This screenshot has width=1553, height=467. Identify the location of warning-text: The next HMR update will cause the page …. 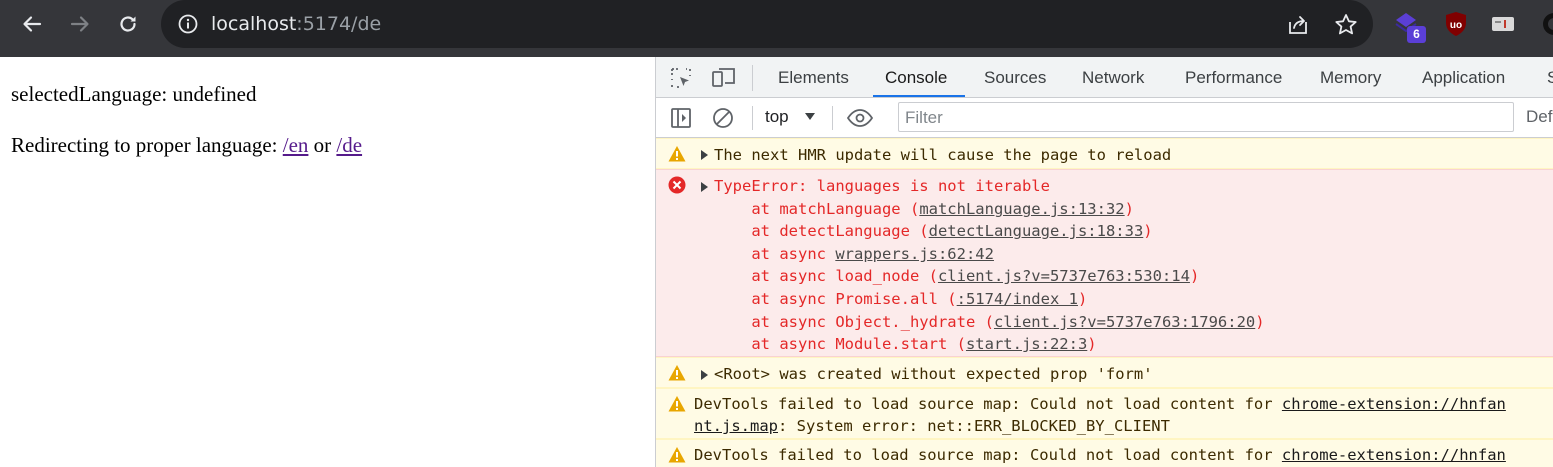
(943, 155).